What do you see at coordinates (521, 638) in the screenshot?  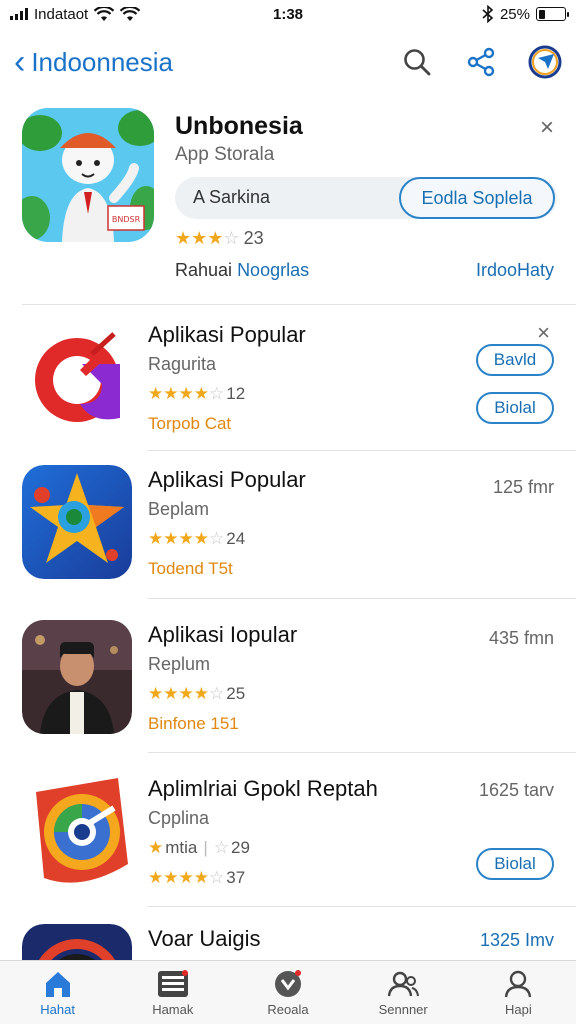 I see `app-size: 435 fmn` at bounding box center [521, 638].